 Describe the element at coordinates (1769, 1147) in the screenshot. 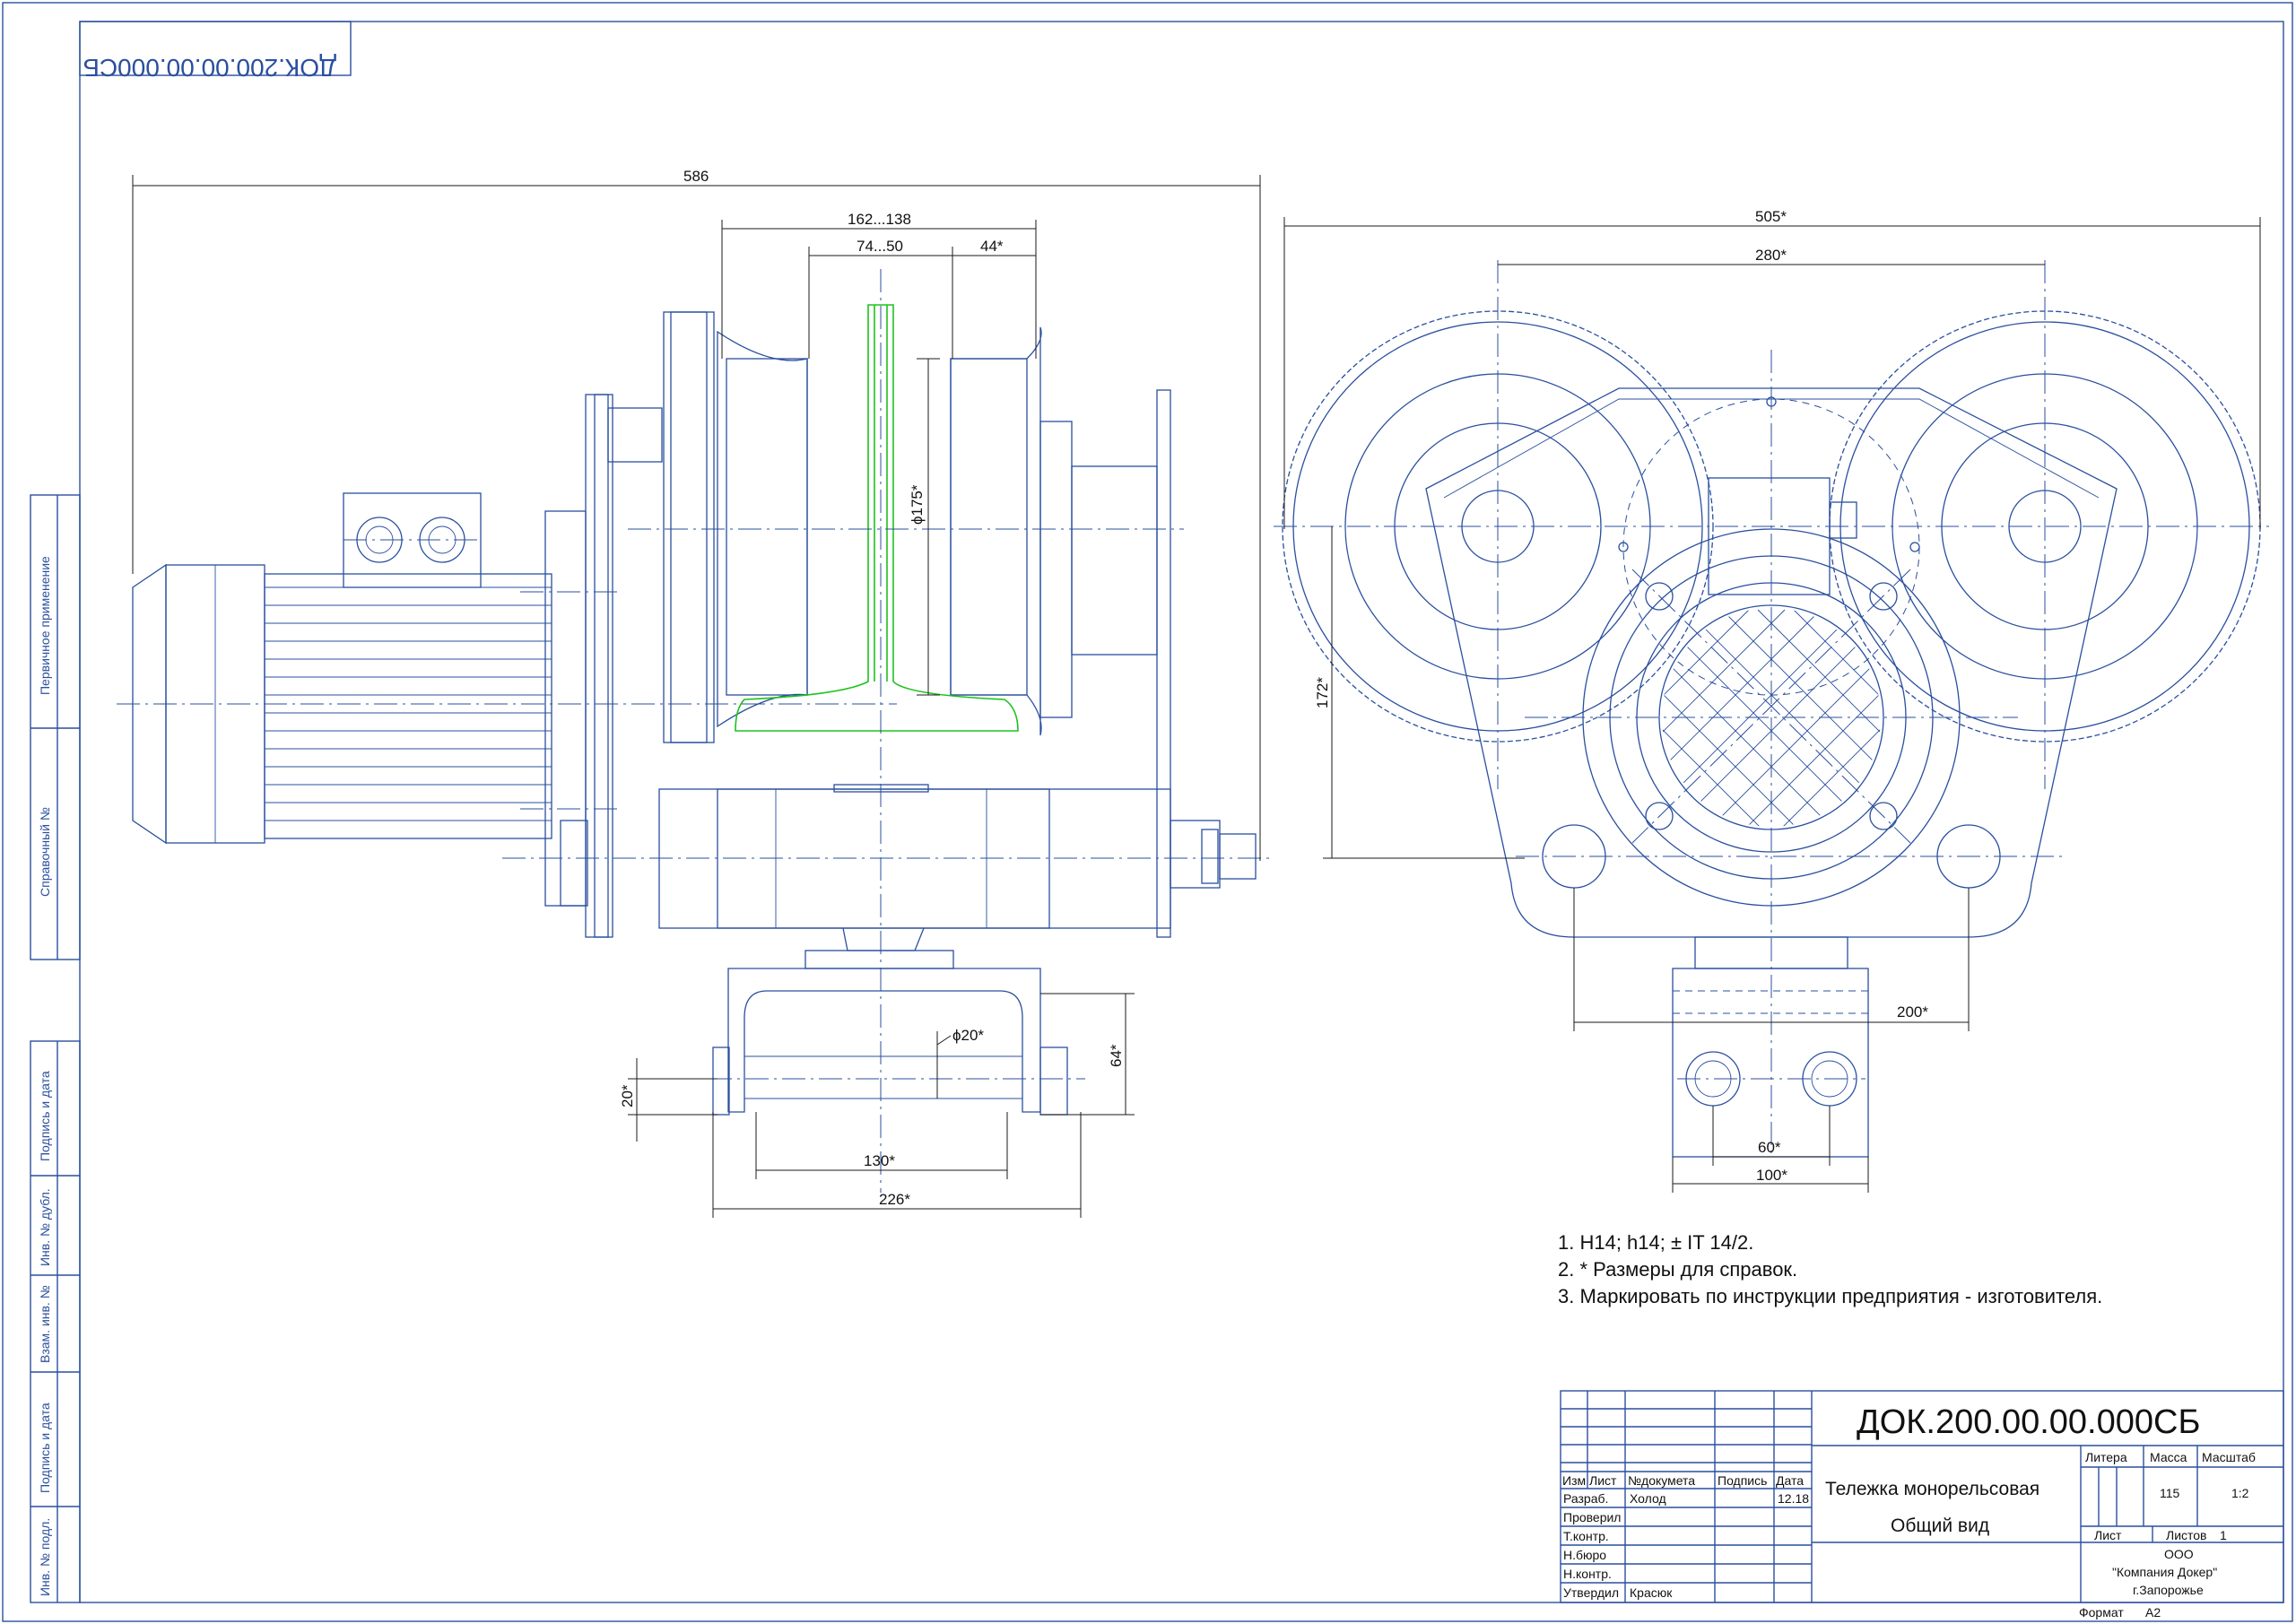

I see `dim-bolt-spacing: 60*` at that location.